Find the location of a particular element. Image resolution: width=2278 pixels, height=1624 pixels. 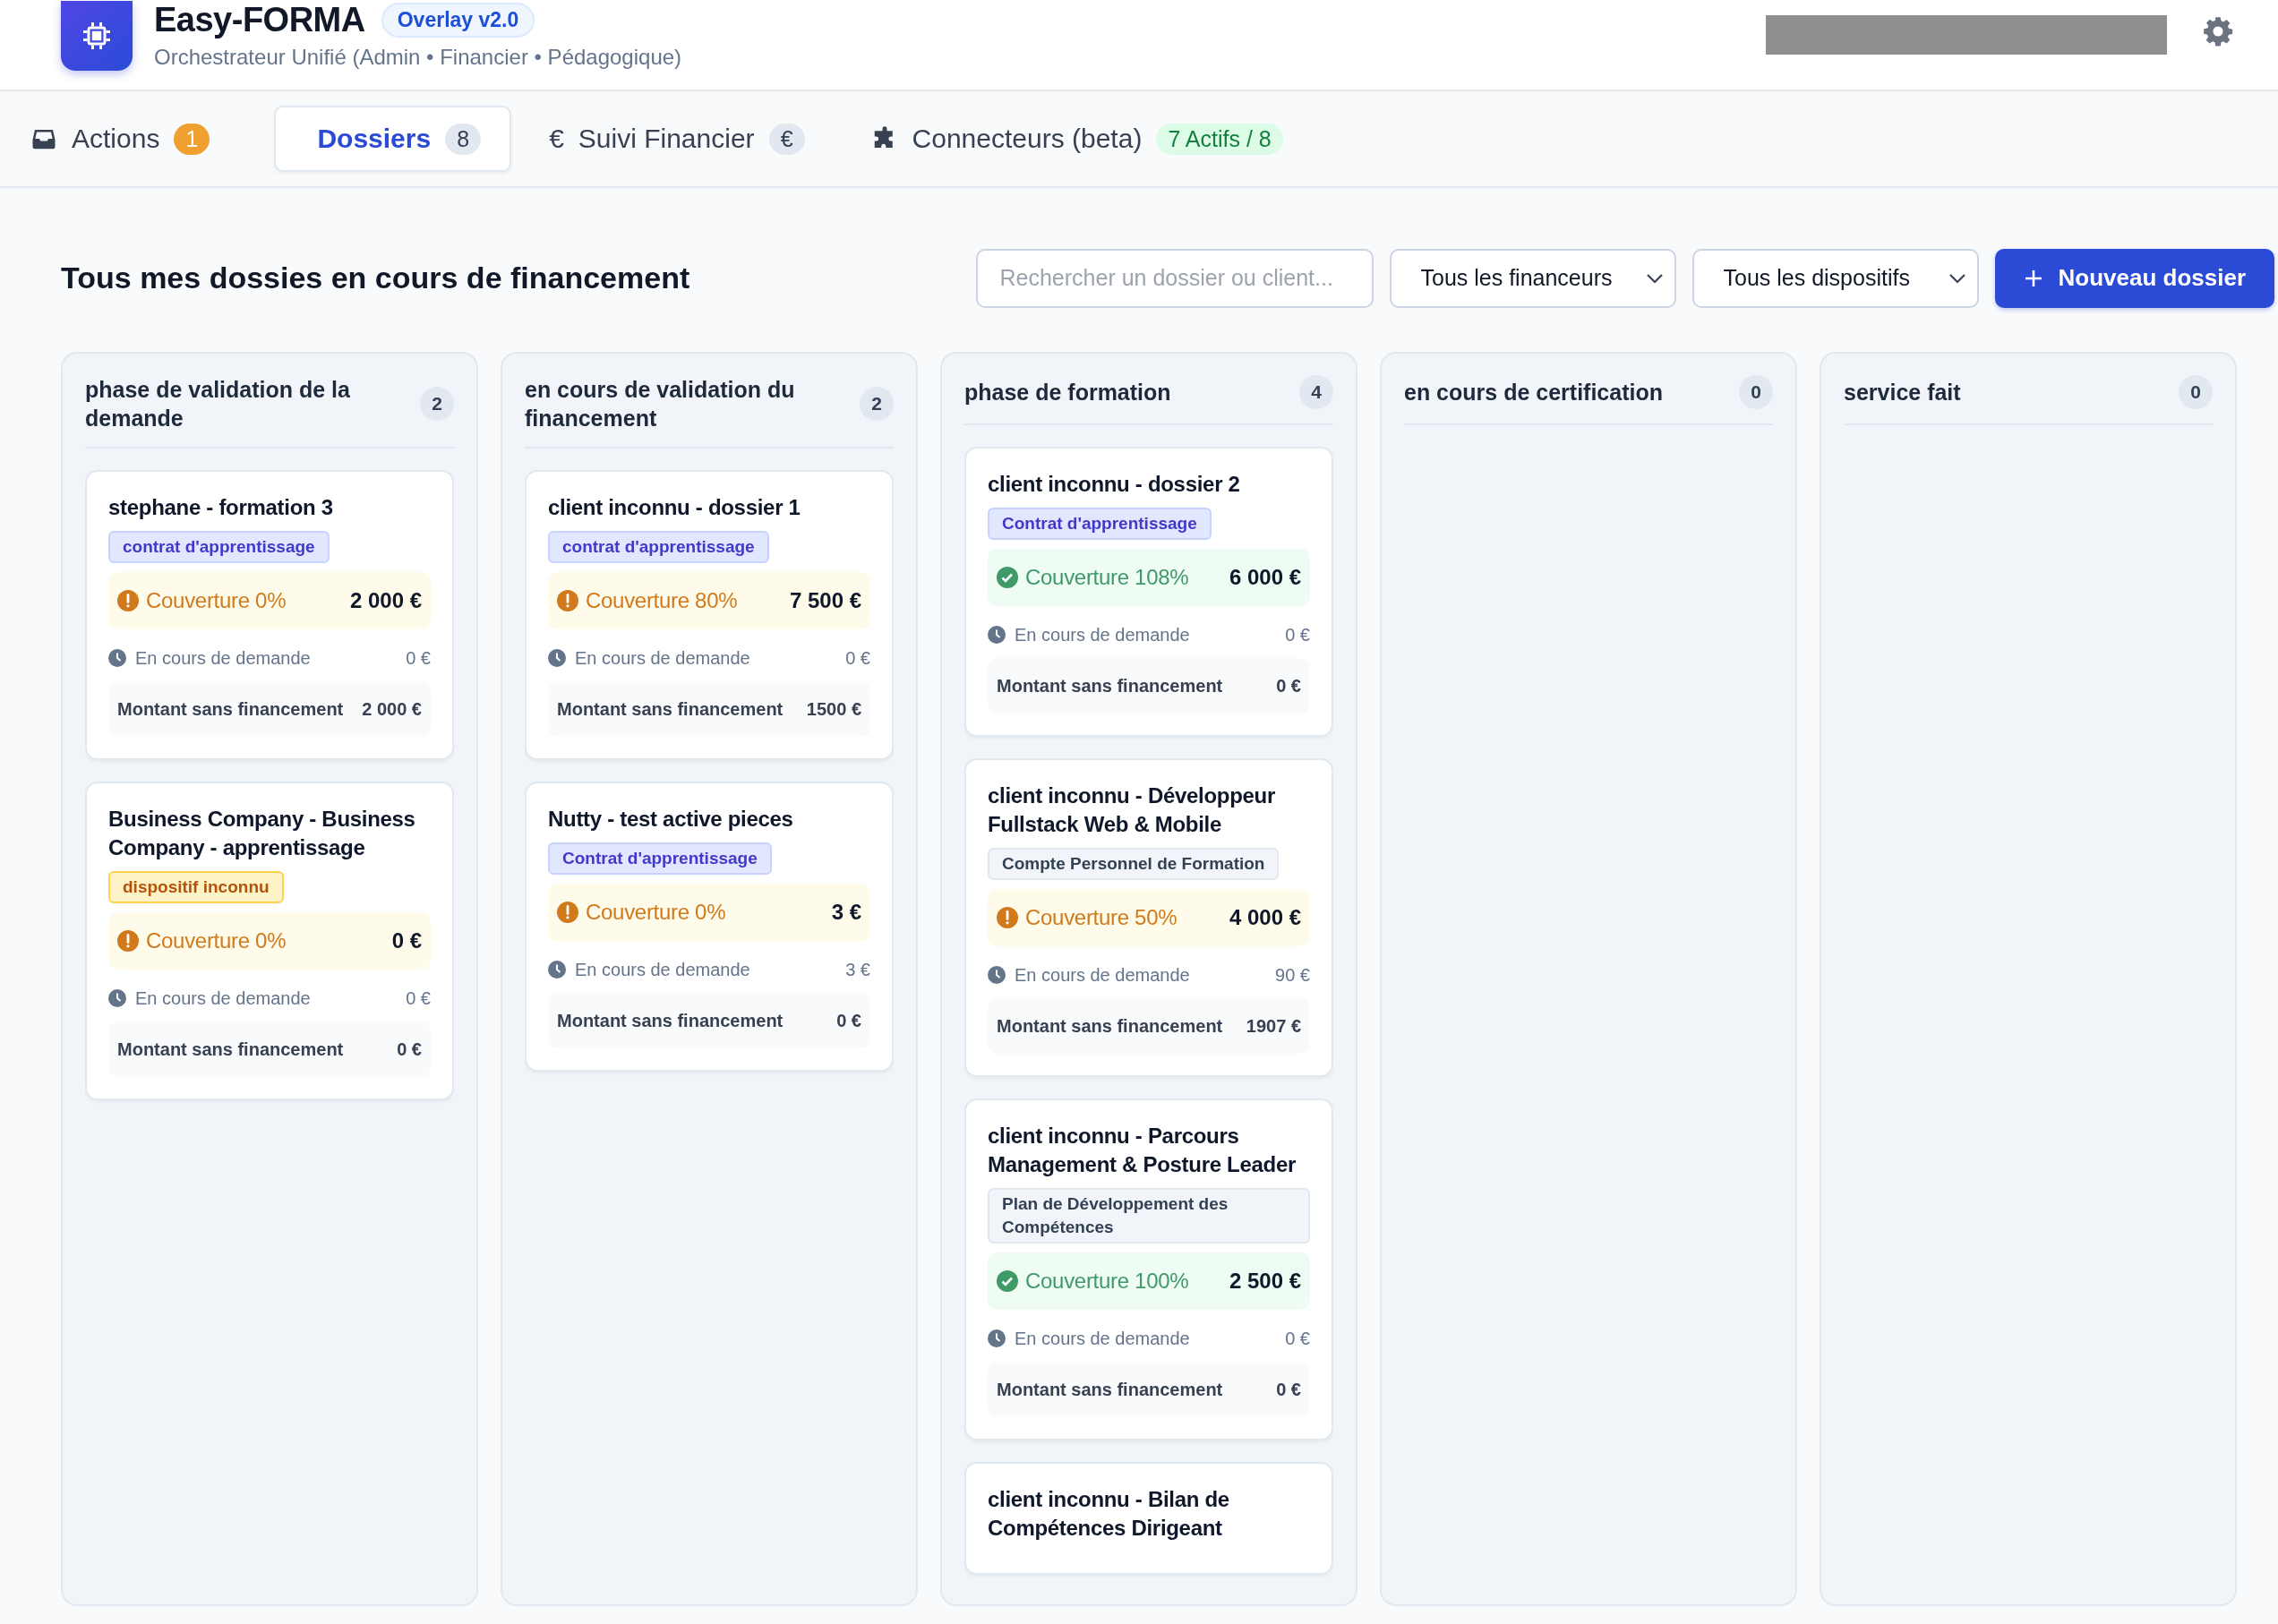

dossier-title: client inconnu - Parcours Management & Posture Leader is located at coordinates (1143, 1150).